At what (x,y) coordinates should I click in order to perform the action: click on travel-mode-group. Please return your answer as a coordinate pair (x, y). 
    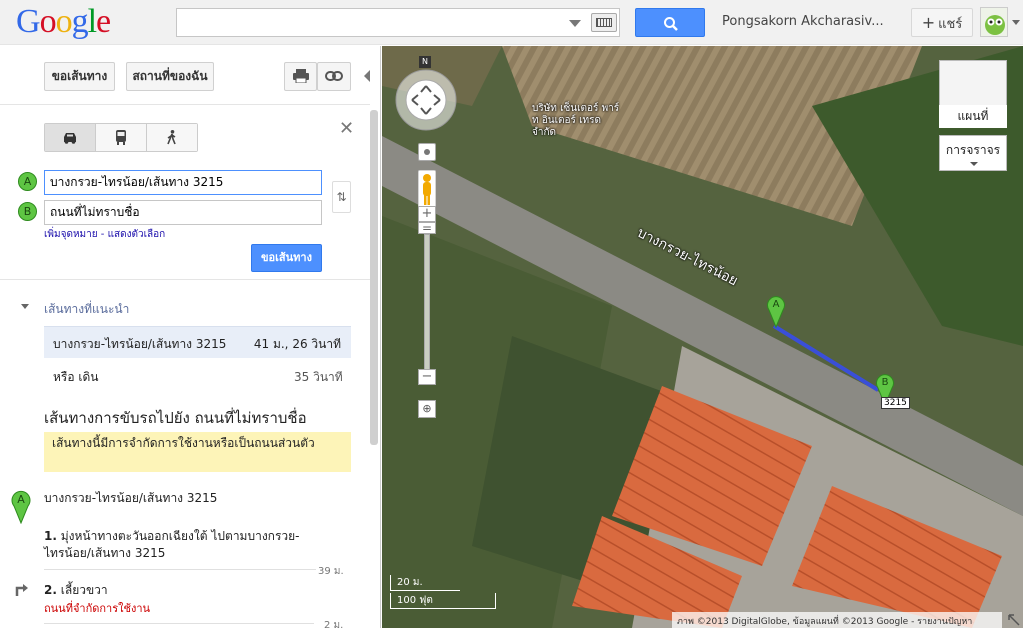
    Looking at the image, I should click on (121, 137).